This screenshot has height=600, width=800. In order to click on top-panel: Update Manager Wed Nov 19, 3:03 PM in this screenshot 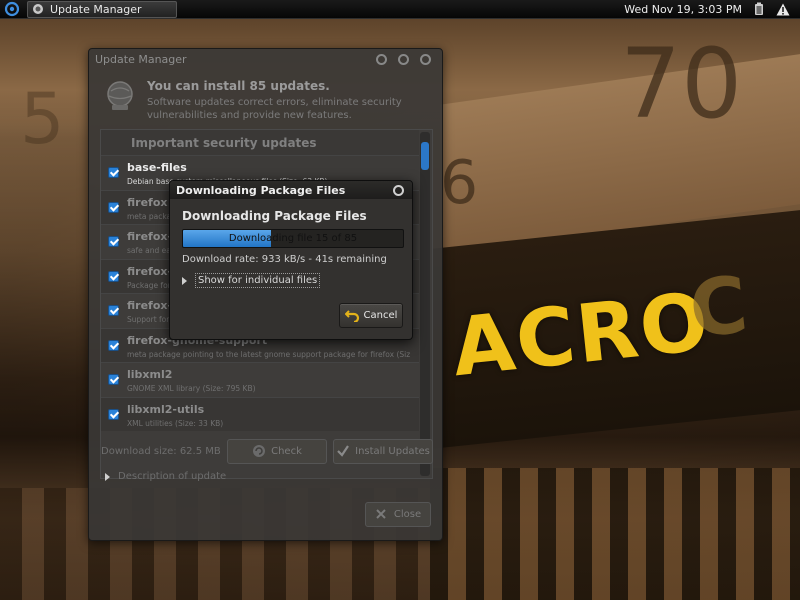, I will do `click(400, 9)`.